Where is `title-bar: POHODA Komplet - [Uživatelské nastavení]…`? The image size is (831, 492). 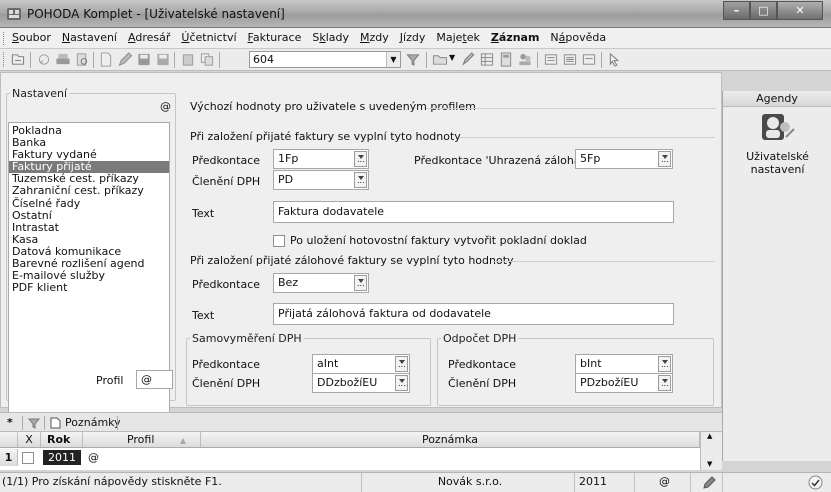 title-bar: POHODA Komplet - [Uživatelské nastavení]… is located at coordinates (415, 14).